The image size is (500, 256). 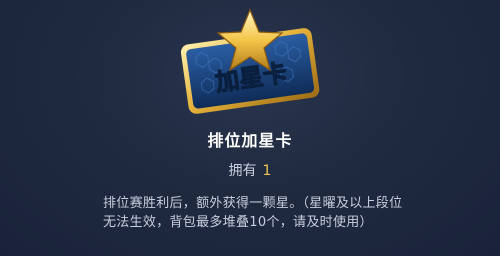 What do you see at coordinates (250, 62) in the screenshot?
I see `star-card-icon: 加星卡` at bounding box center [250, 62].